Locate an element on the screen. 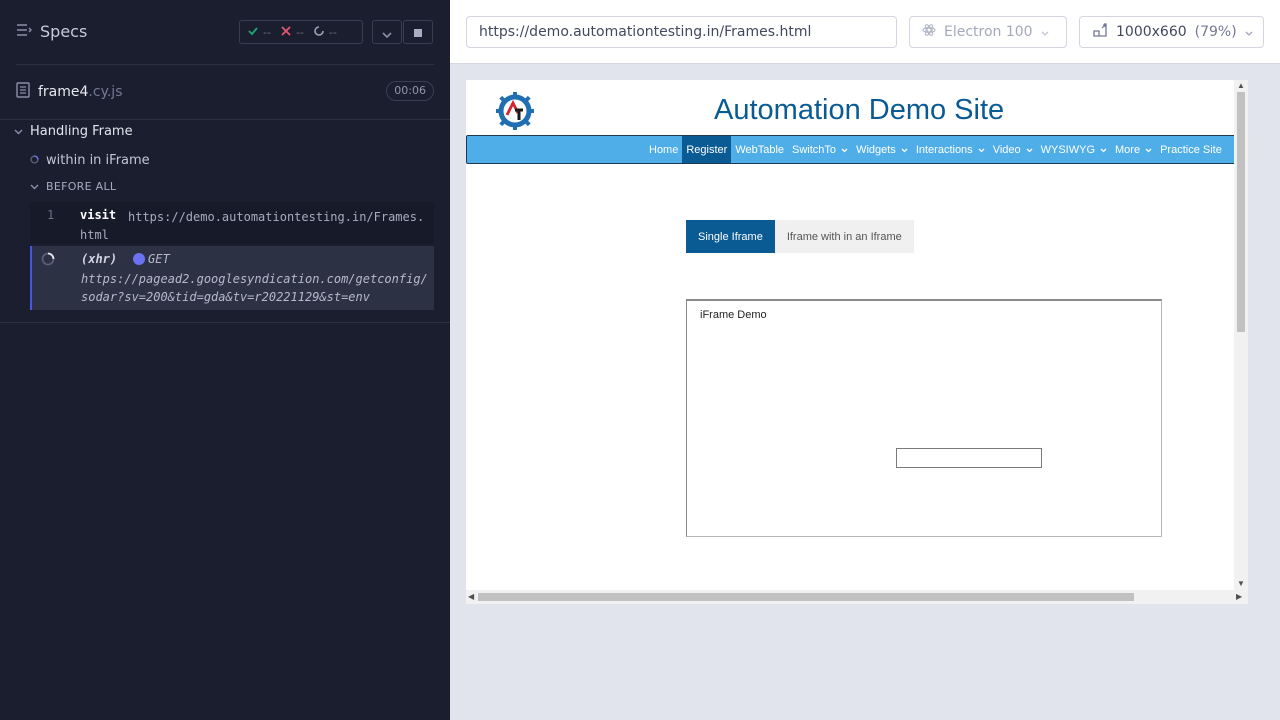 This screenshot has height=720, width=1280. test-title: within in iFrame is located at coordinates (98, 160).